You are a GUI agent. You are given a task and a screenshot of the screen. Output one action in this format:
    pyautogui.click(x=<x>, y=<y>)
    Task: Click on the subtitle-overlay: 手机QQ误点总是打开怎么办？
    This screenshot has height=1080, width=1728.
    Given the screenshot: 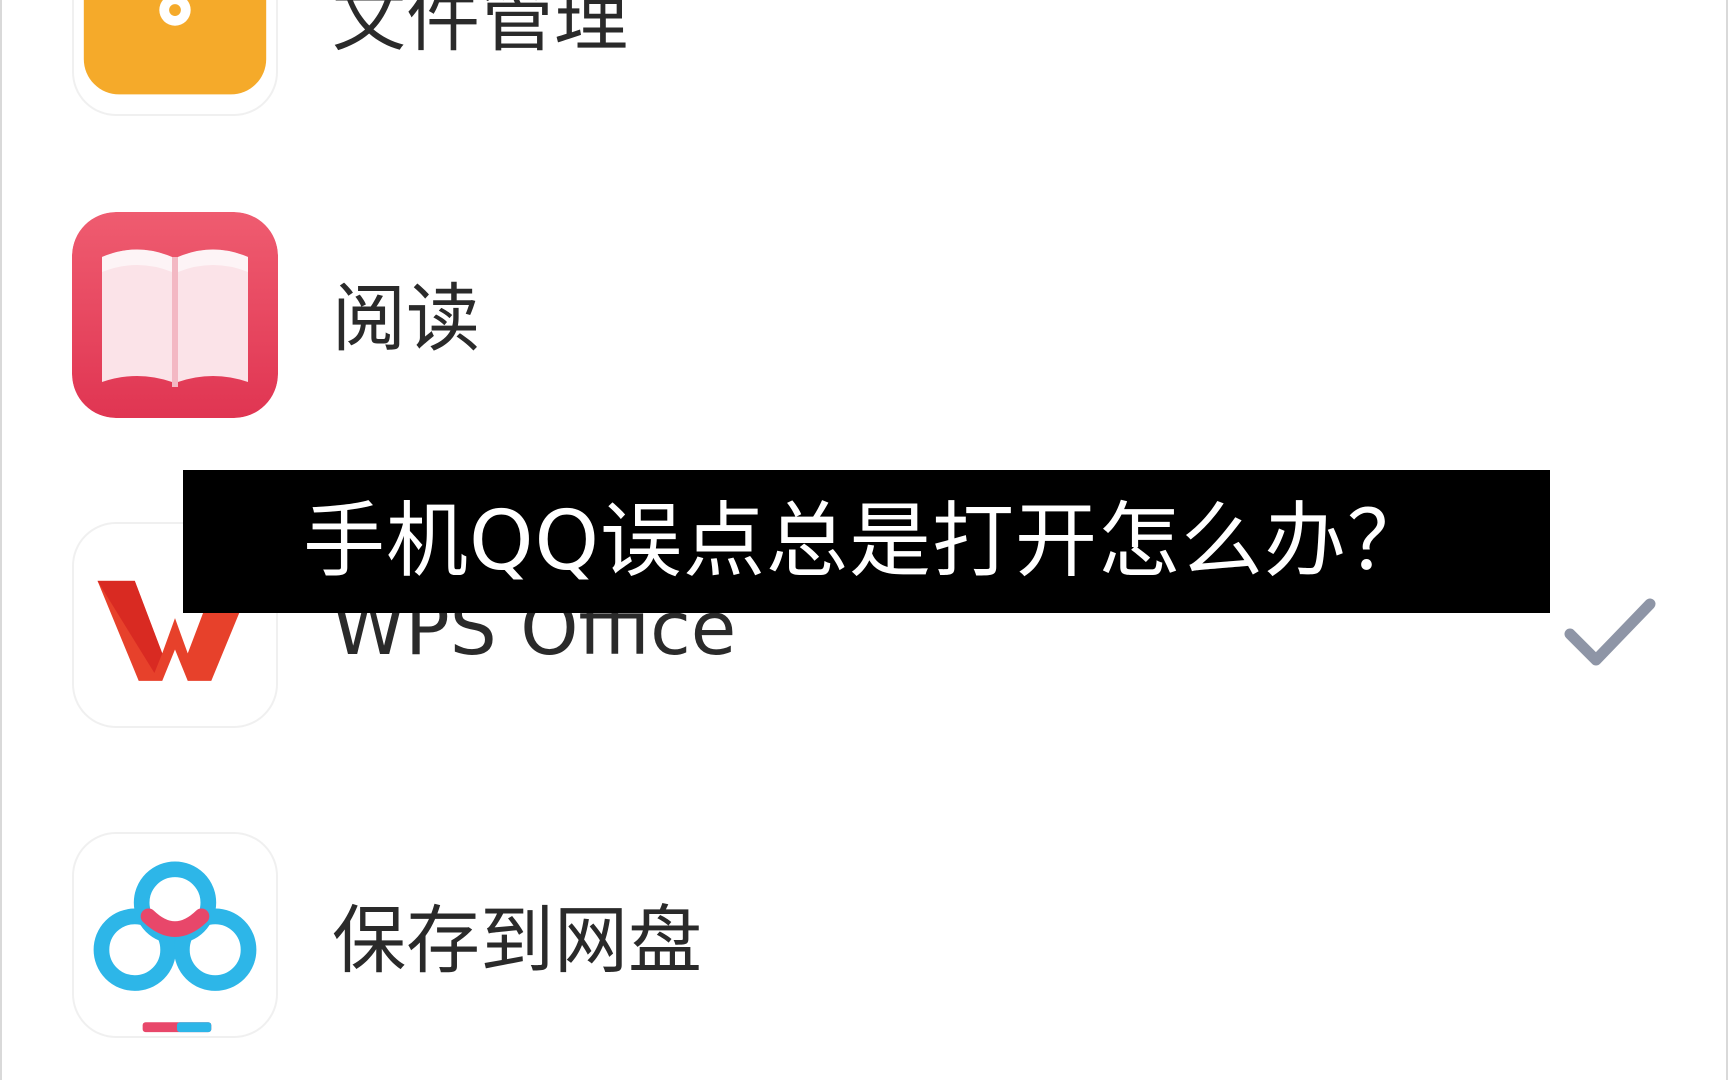 What is the action you would take?
    pyautogui.click(x=866, y=541)
    